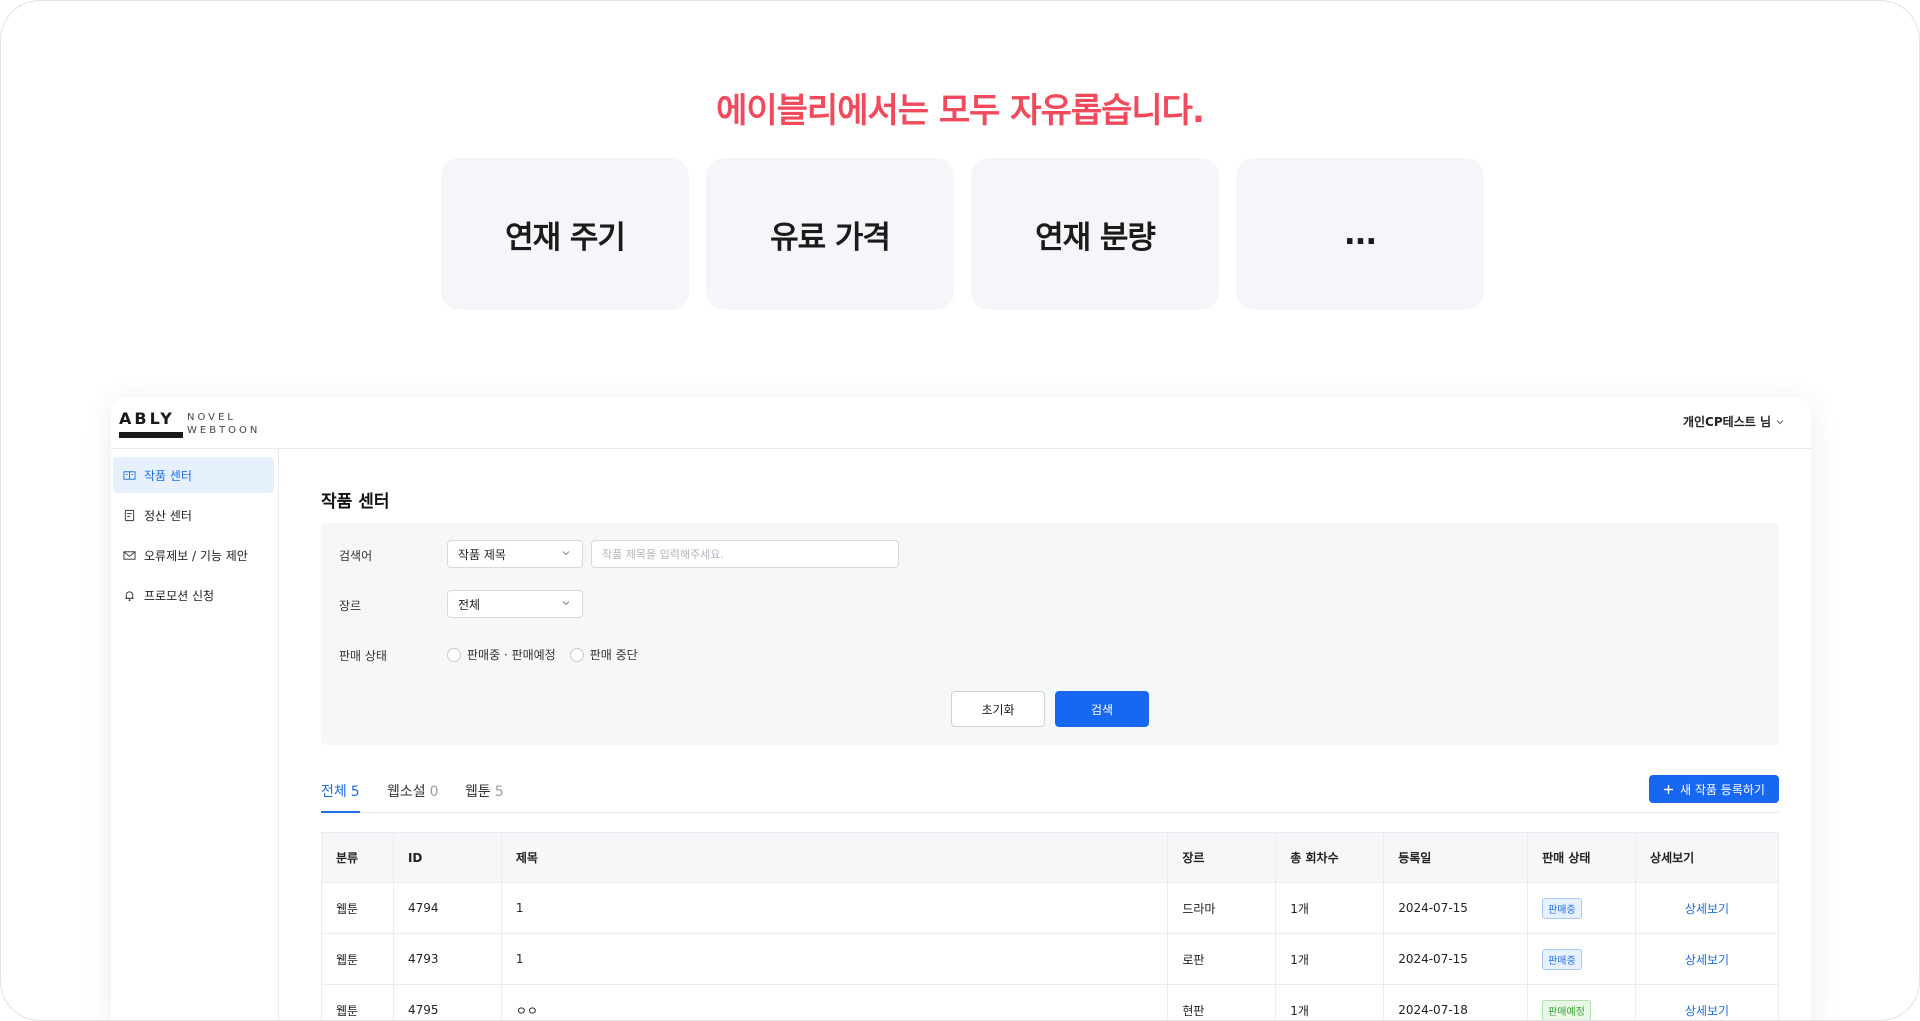  What do you see at coordinates (363, 656) in the screenshot?
I see `status-label: 판매 상태` at bounding box center [363, 656].